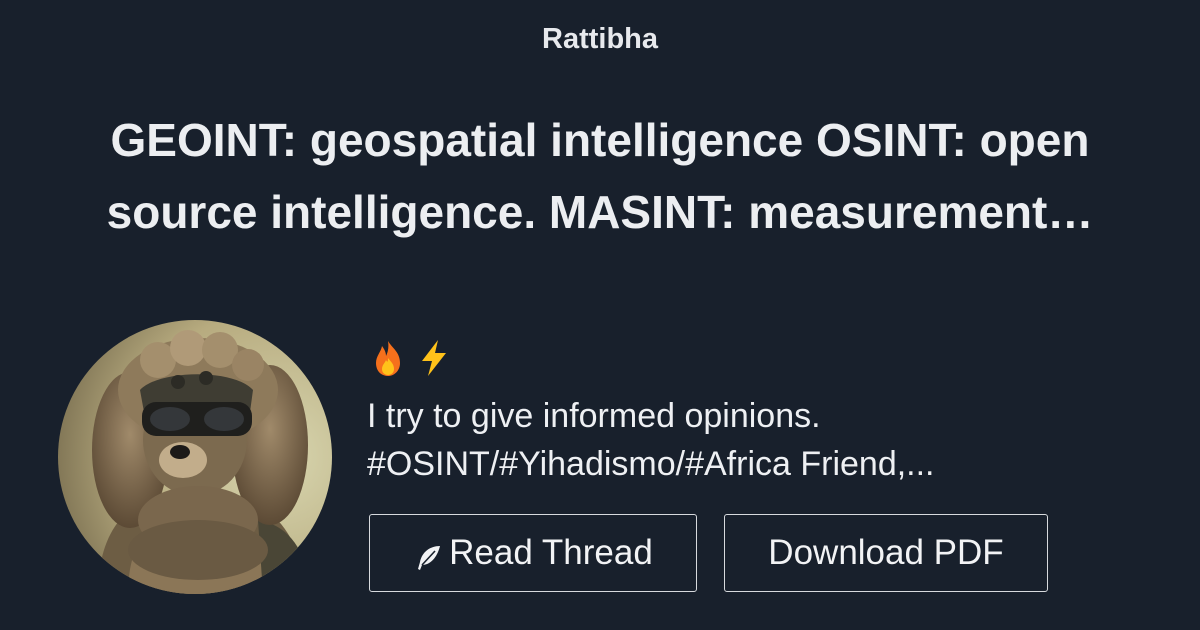  I want to click on read-thread-button: Read Thread, so click(533, 553).